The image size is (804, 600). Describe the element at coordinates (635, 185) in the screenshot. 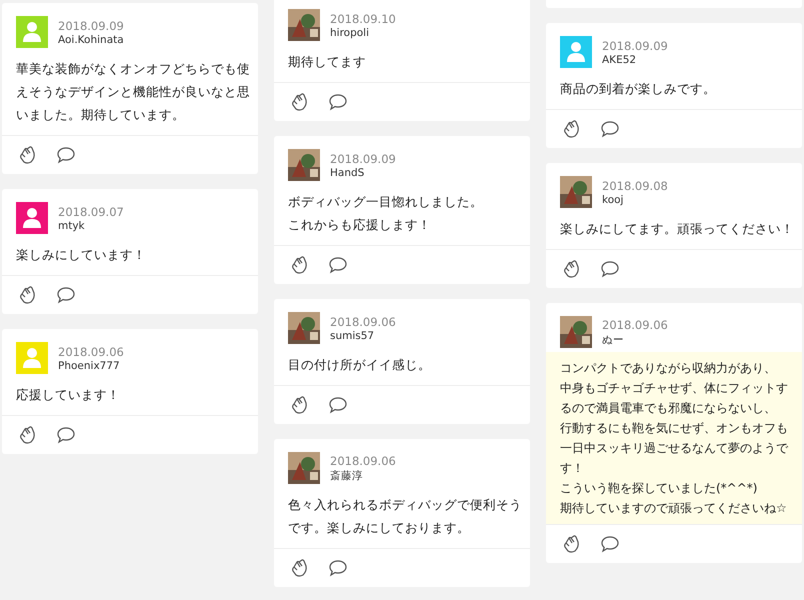

I see `post-date: 2018.09.08` at that location.